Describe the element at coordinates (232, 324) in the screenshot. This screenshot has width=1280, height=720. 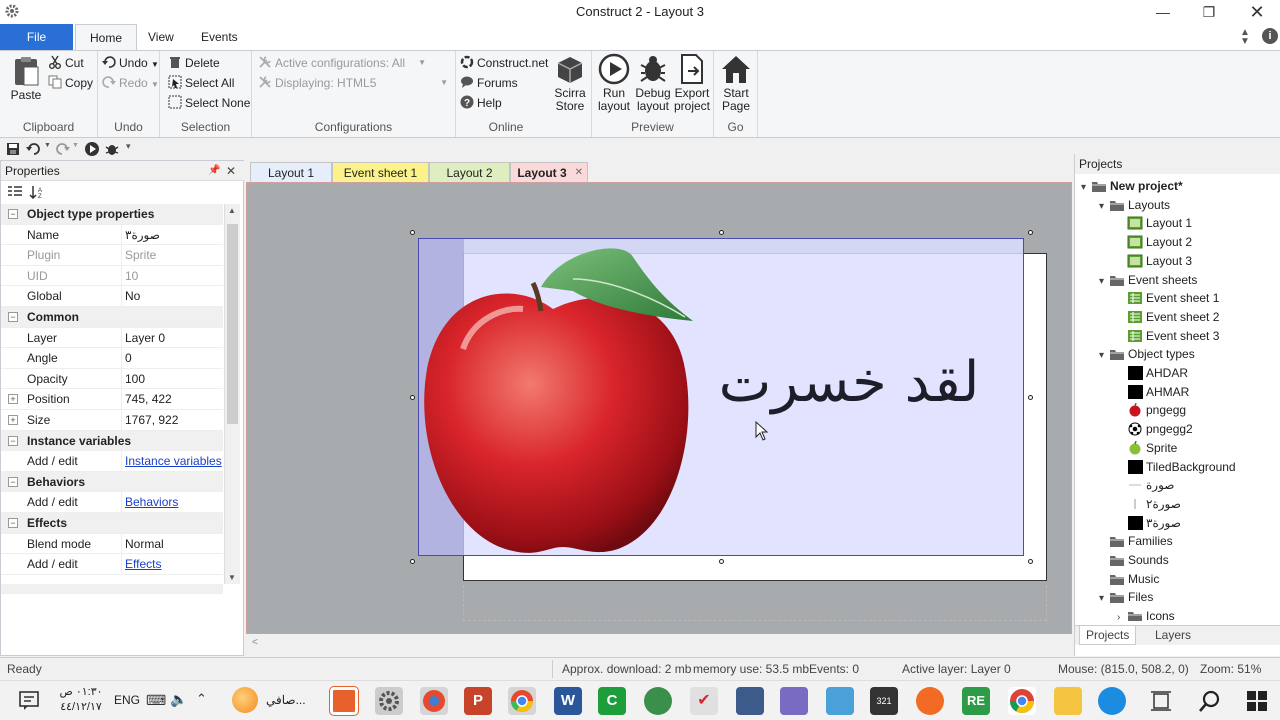
I see `scroll-thumb` at that location.